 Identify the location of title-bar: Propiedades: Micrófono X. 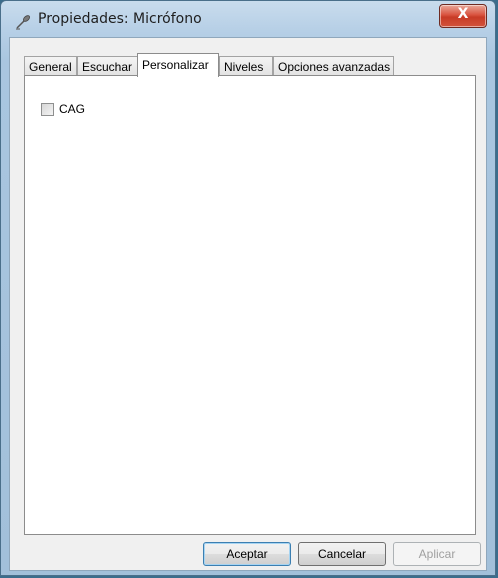
(248, 19).